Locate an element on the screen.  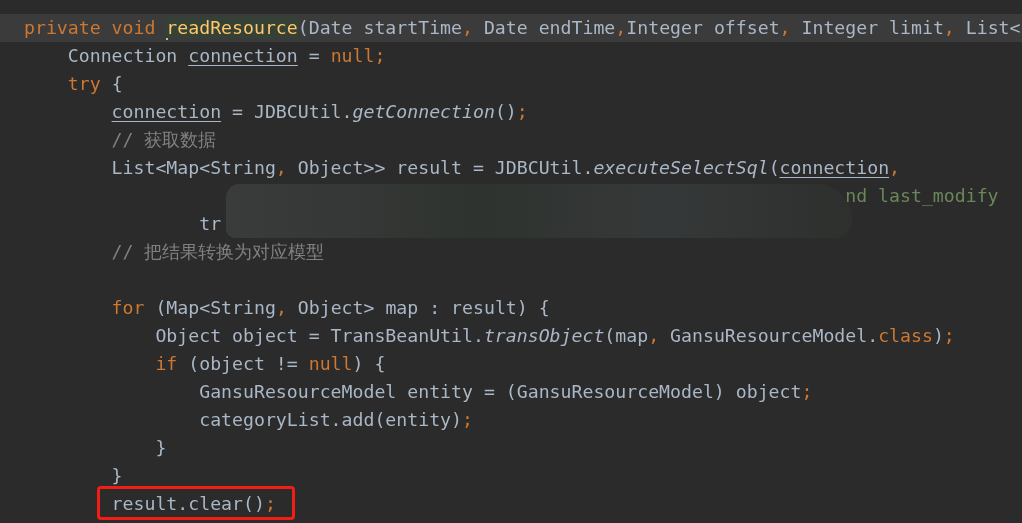
code-line: // 获取数据 is located at coordinates (163, 140).